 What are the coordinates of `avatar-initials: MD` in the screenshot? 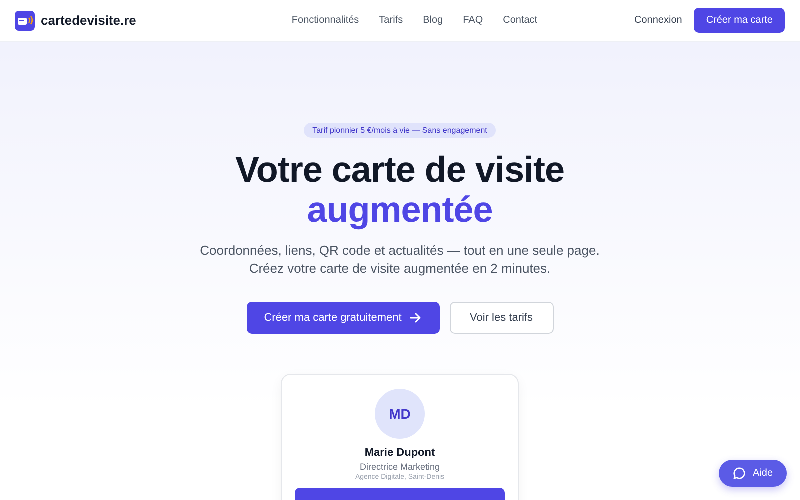 It's located at (400, 414).